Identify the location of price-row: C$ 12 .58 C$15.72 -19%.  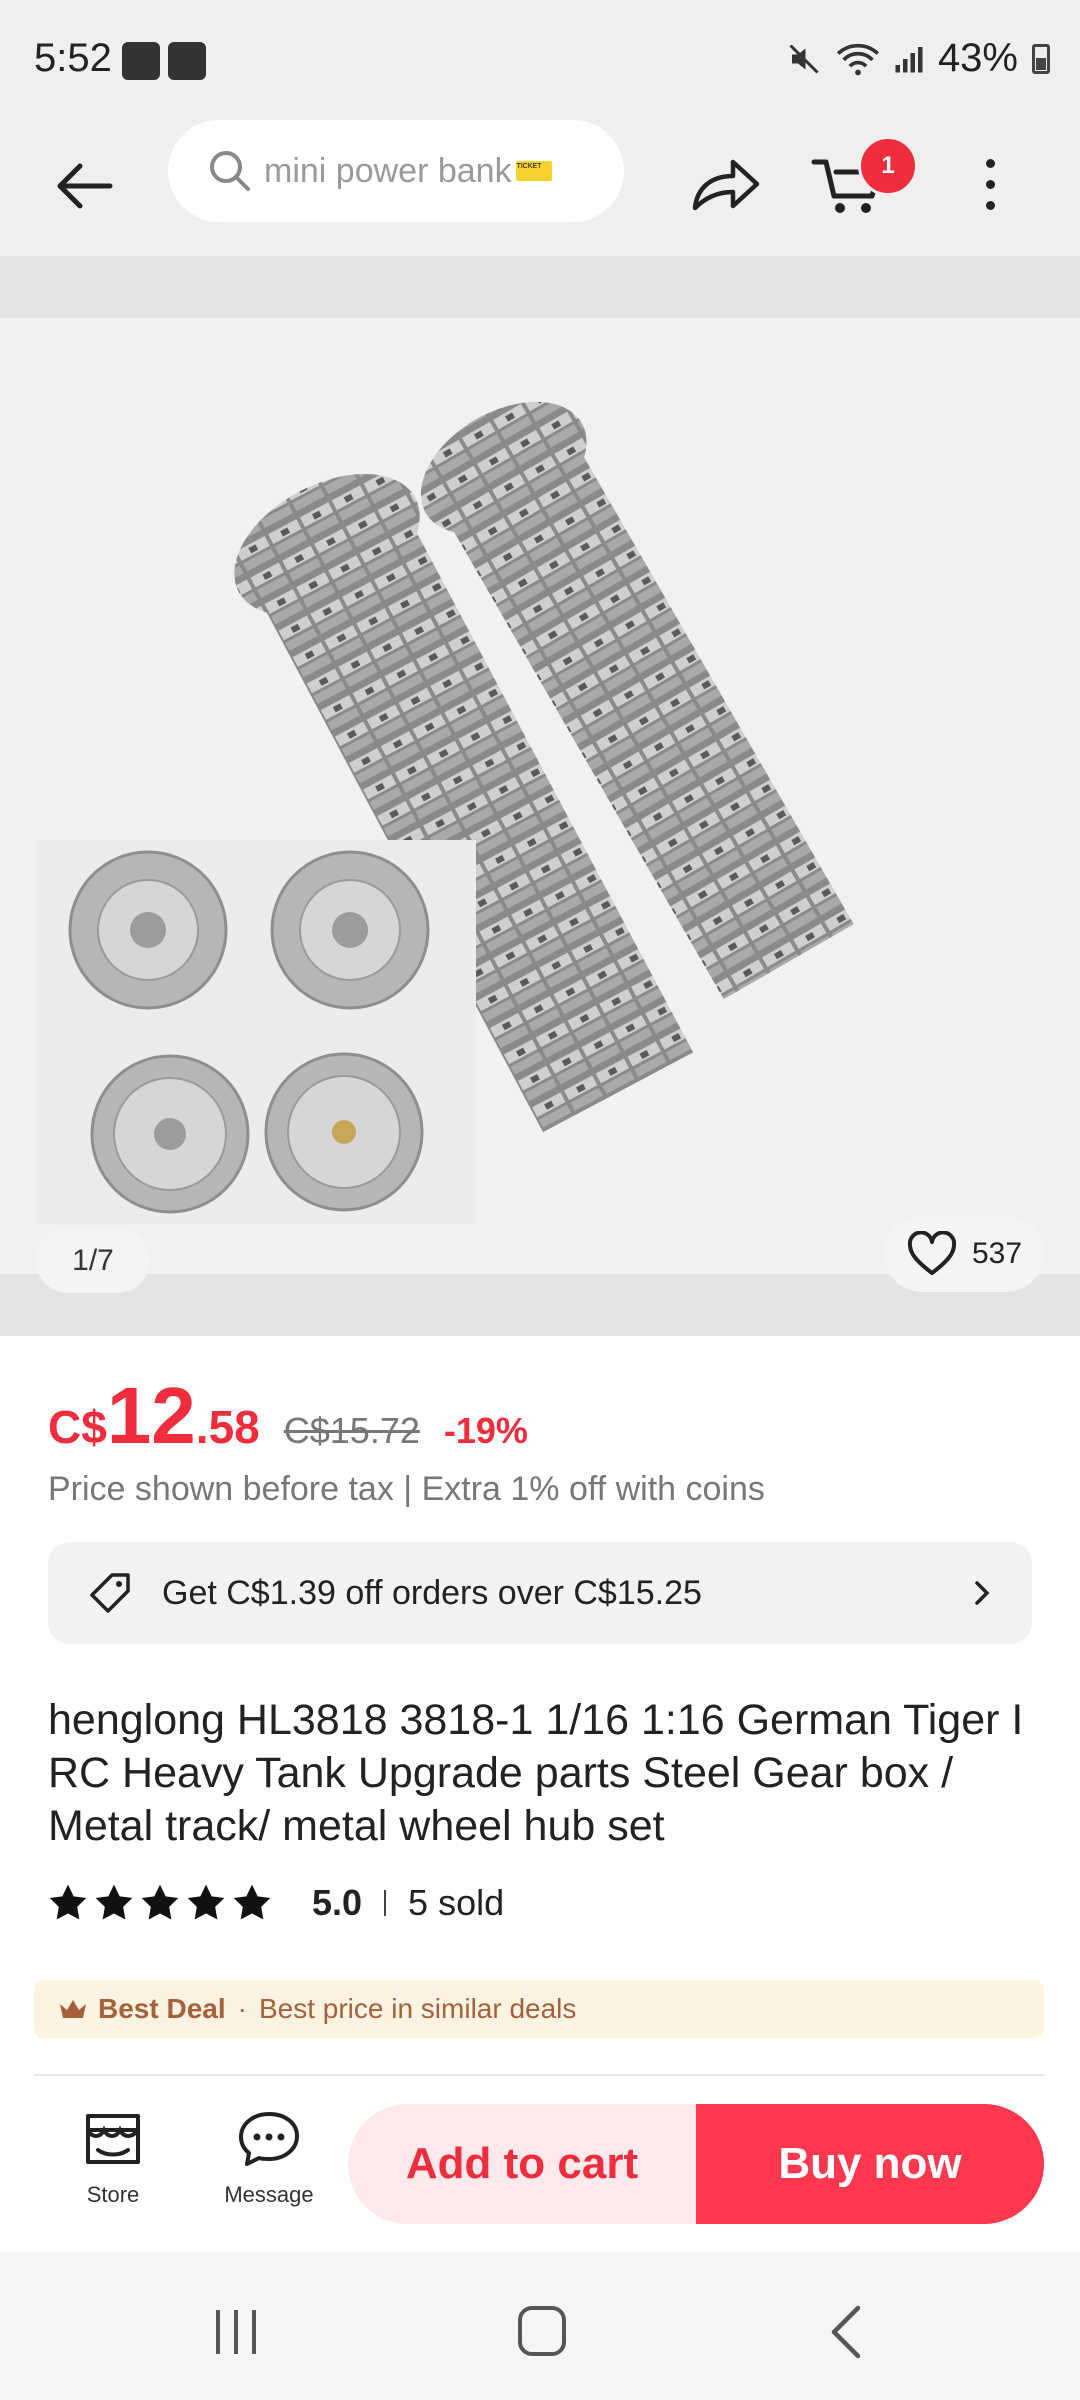
(288, 1416).